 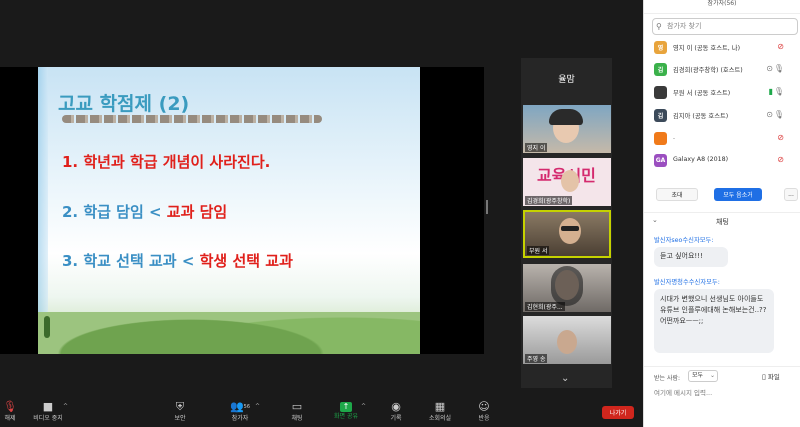 What do you see at coordinates (440, 406) in the screenshot?
I see `grid-icon: ▦` at bounding box center [440, 406].